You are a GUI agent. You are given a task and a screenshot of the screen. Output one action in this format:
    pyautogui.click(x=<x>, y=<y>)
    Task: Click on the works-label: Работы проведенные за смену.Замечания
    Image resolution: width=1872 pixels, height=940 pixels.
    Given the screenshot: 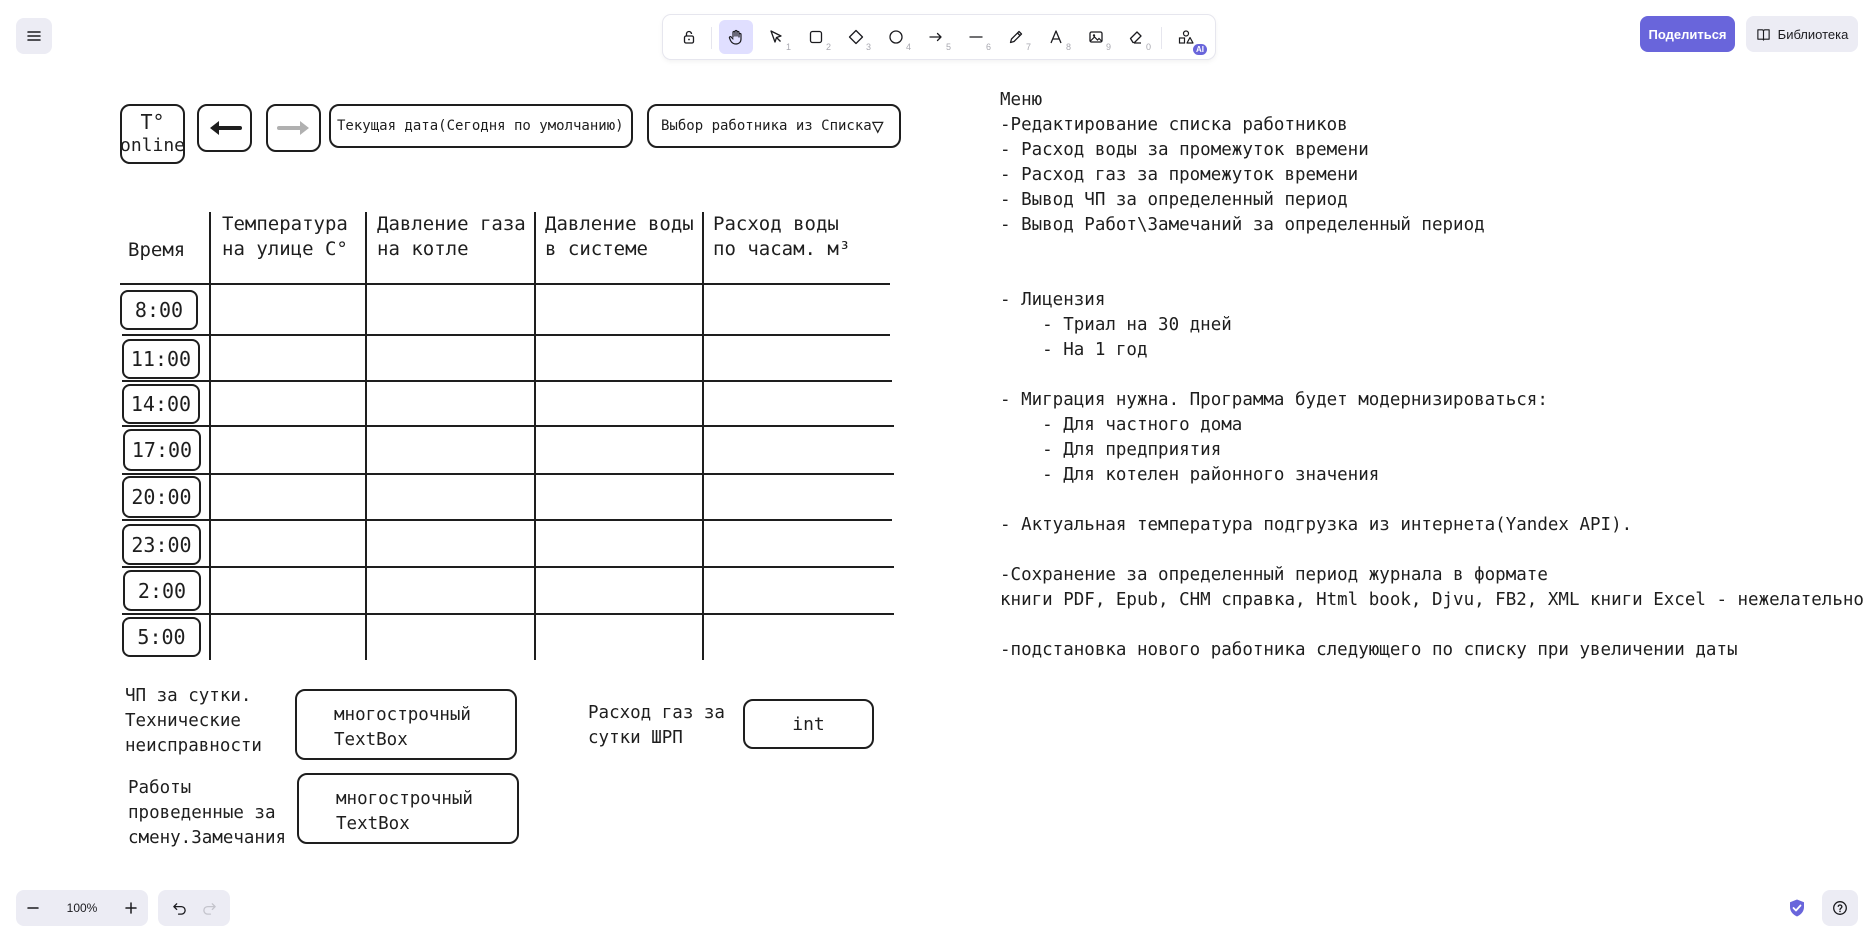 What is the action you would take?
    pyautogui.click(x=207, y=813)
    